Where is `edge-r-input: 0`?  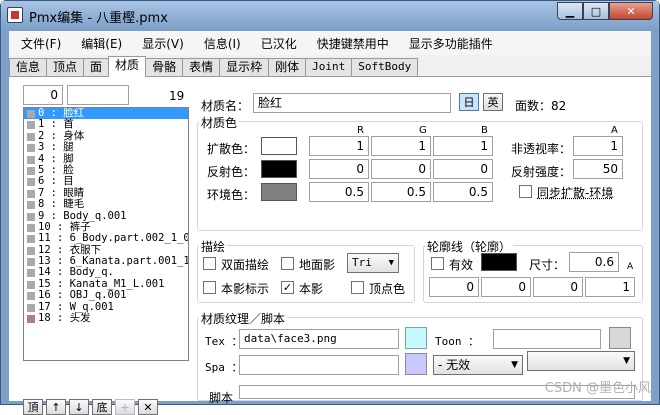 edge-r-input: 0 is located at coordinates (454, 287).